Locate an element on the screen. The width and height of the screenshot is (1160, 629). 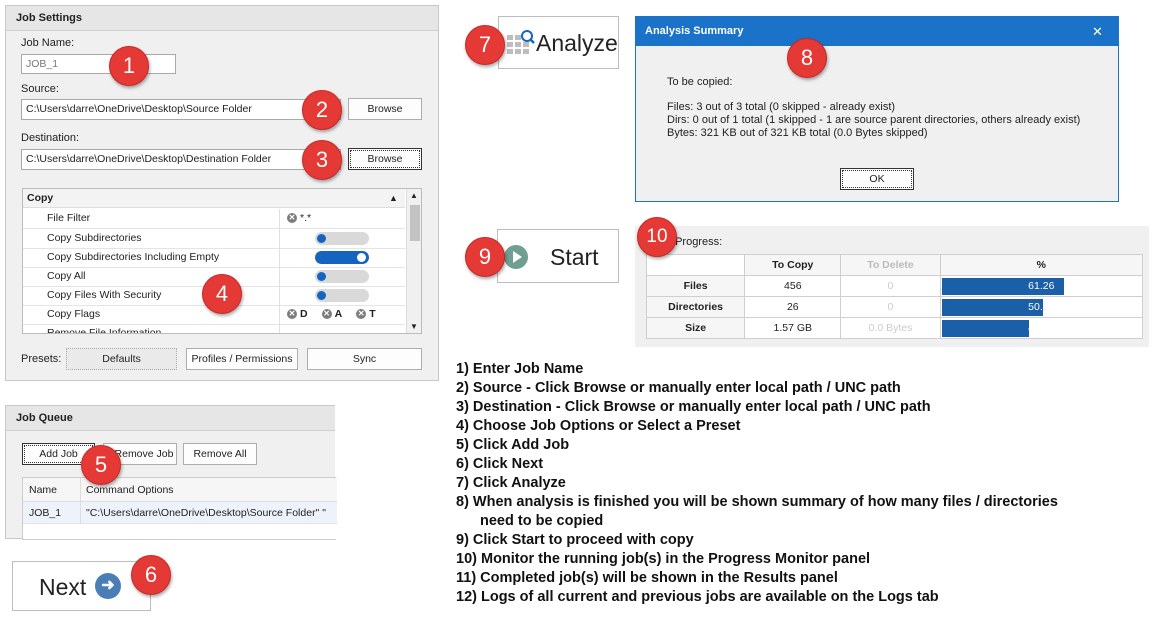
size-percent: 43.77 is located at coordinates (1041, 327).